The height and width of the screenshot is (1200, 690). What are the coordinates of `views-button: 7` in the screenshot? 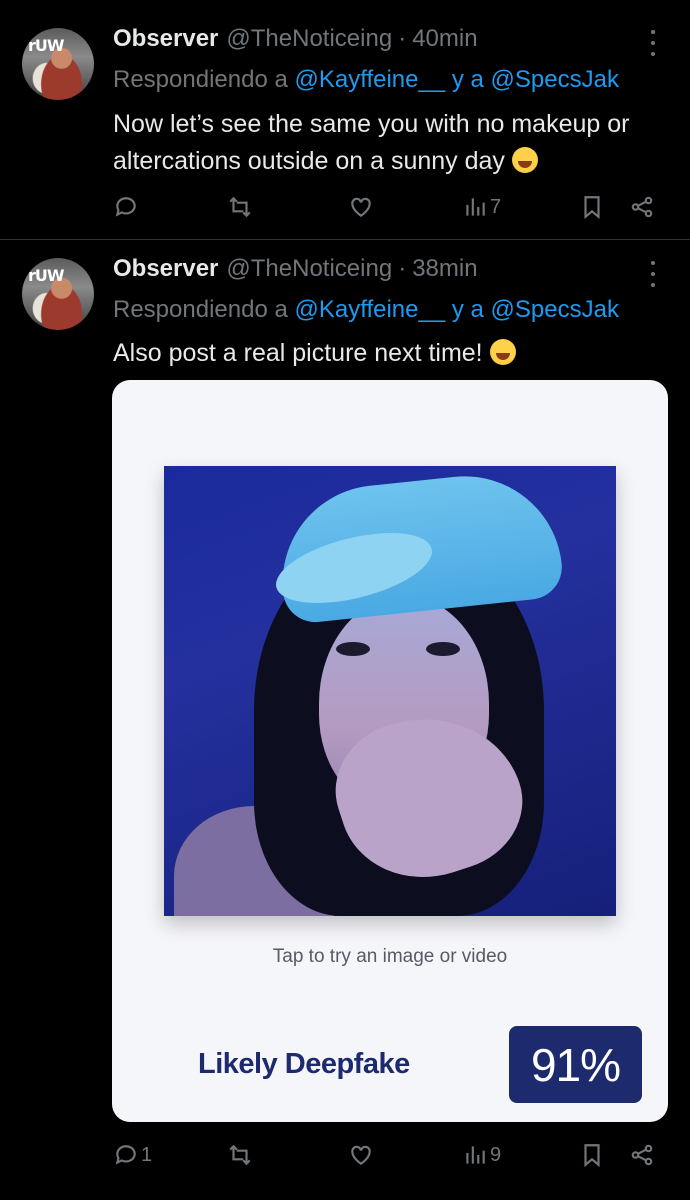 It's located at (481, 207).